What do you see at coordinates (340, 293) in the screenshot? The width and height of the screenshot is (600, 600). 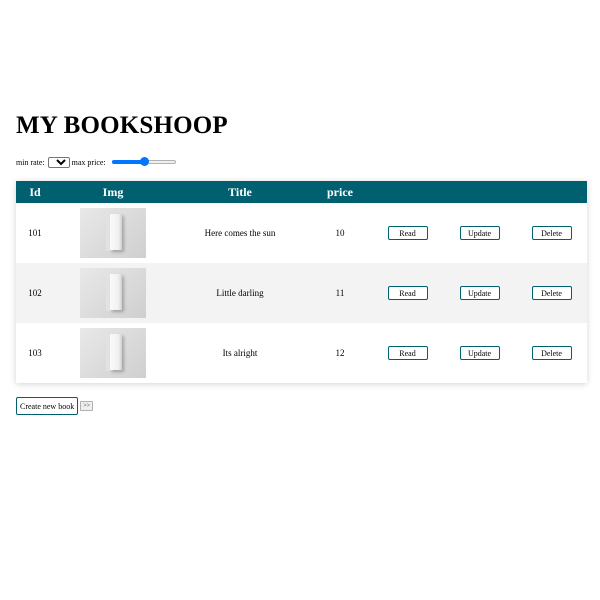 I see `cell-price: 11` at bounding box center [340, 293].